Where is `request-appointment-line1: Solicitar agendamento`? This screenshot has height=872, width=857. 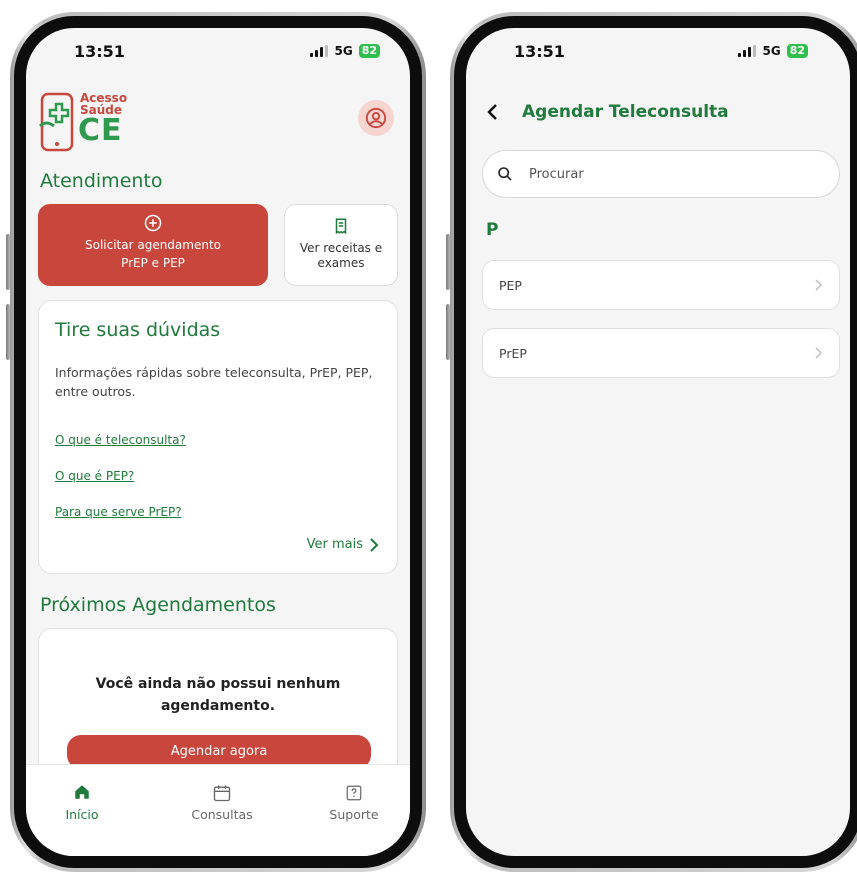 request-appointment-line1: Solicitar agendamento is located at coordinates (153, 245).